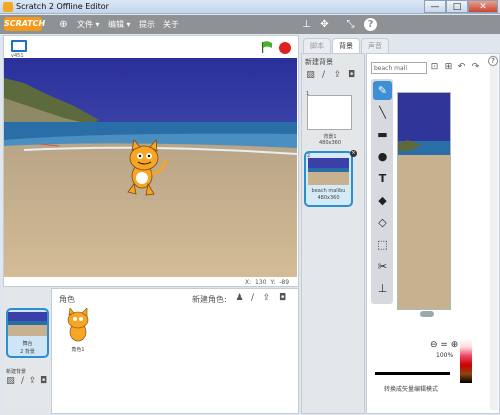 The width and height of the screenshot is (500, 415). What do you see at coordinates (78, 325) in the screenshot?
I see `cat-thumb-icon` at bounding box center [78, 325].